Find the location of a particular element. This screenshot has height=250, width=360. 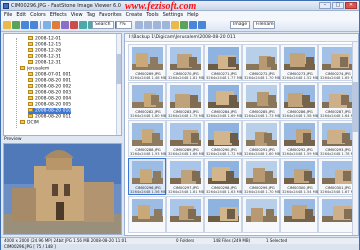

refresh-icon is located at coordinates (16, 25).